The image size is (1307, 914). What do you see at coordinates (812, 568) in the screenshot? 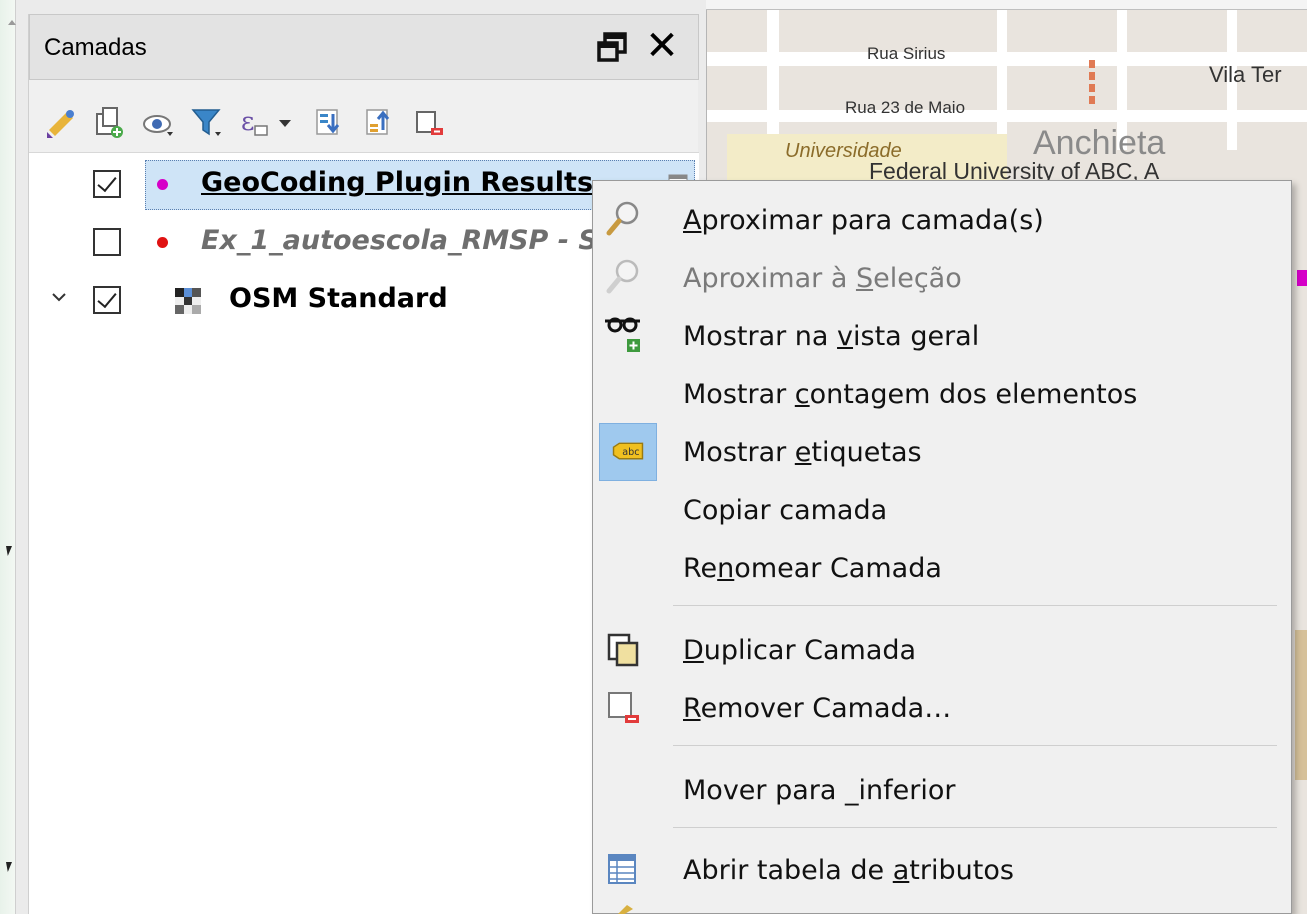
I see `menu-item-label: Renomear Camada` at bounding box center [812, 568].